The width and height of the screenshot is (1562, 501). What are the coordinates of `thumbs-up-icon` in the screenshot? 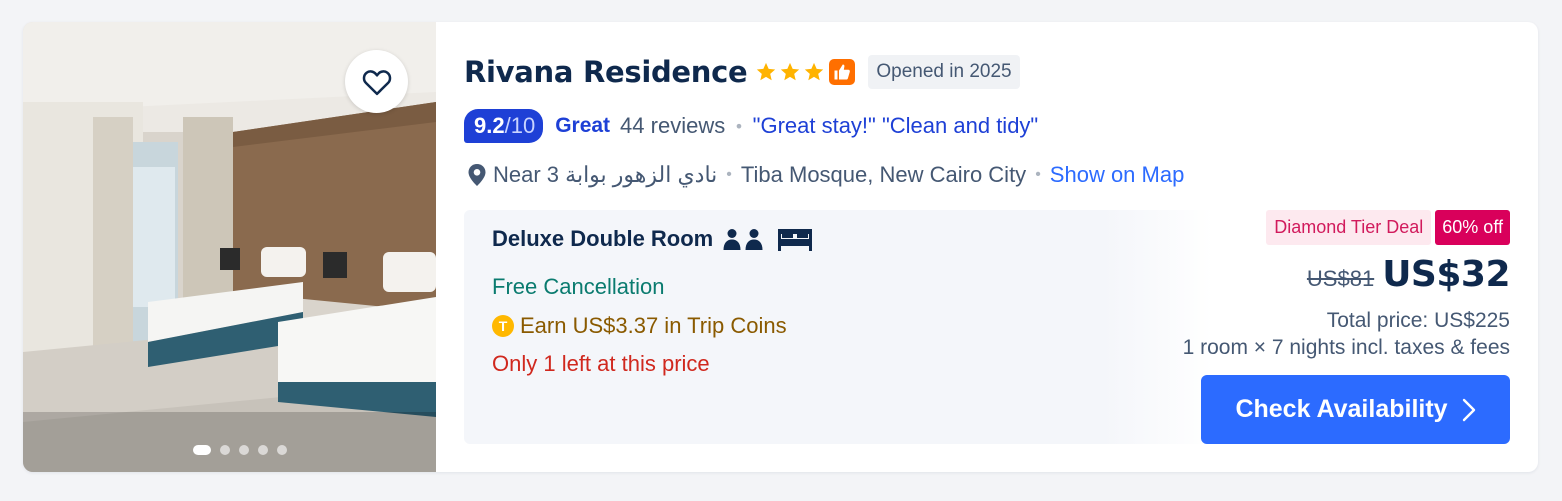 It's located at (842, 72).